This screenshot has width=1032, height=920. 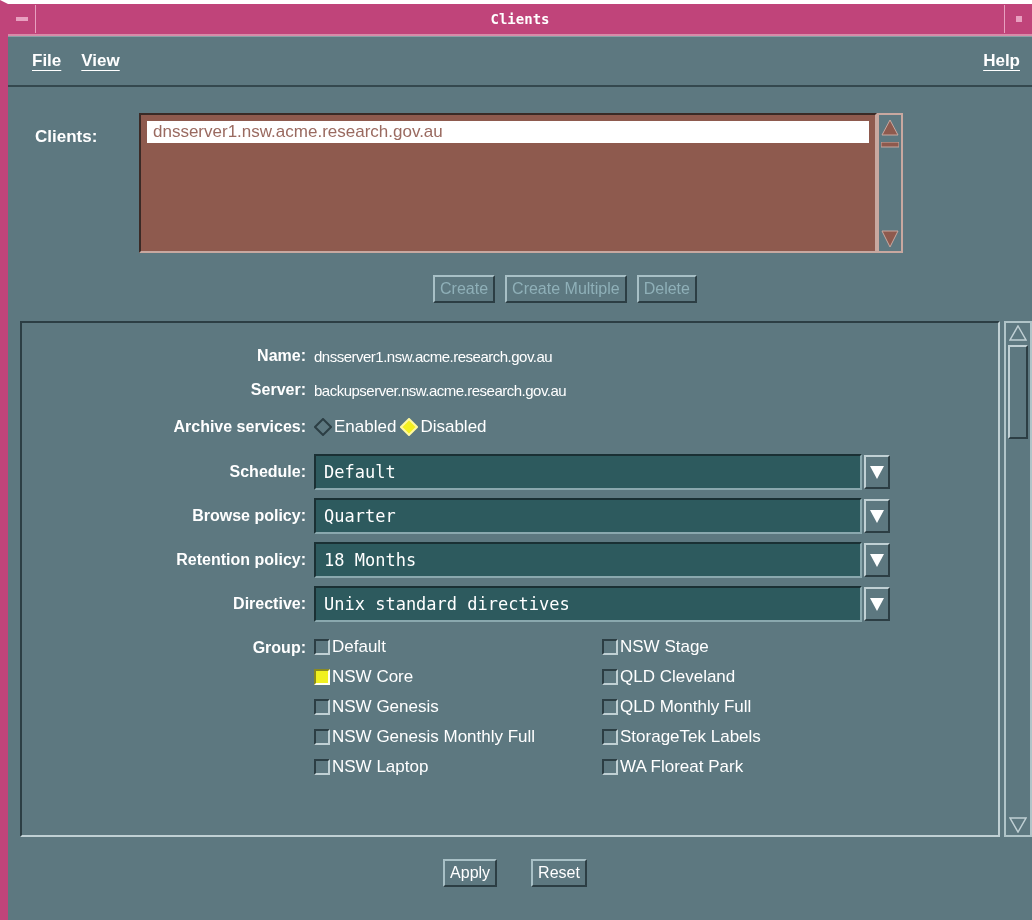 What do you see at coordinates (752, 707) in the screenshot?
I see `checkbox: QLD Monthly Full` at bounding box center [752, 707].